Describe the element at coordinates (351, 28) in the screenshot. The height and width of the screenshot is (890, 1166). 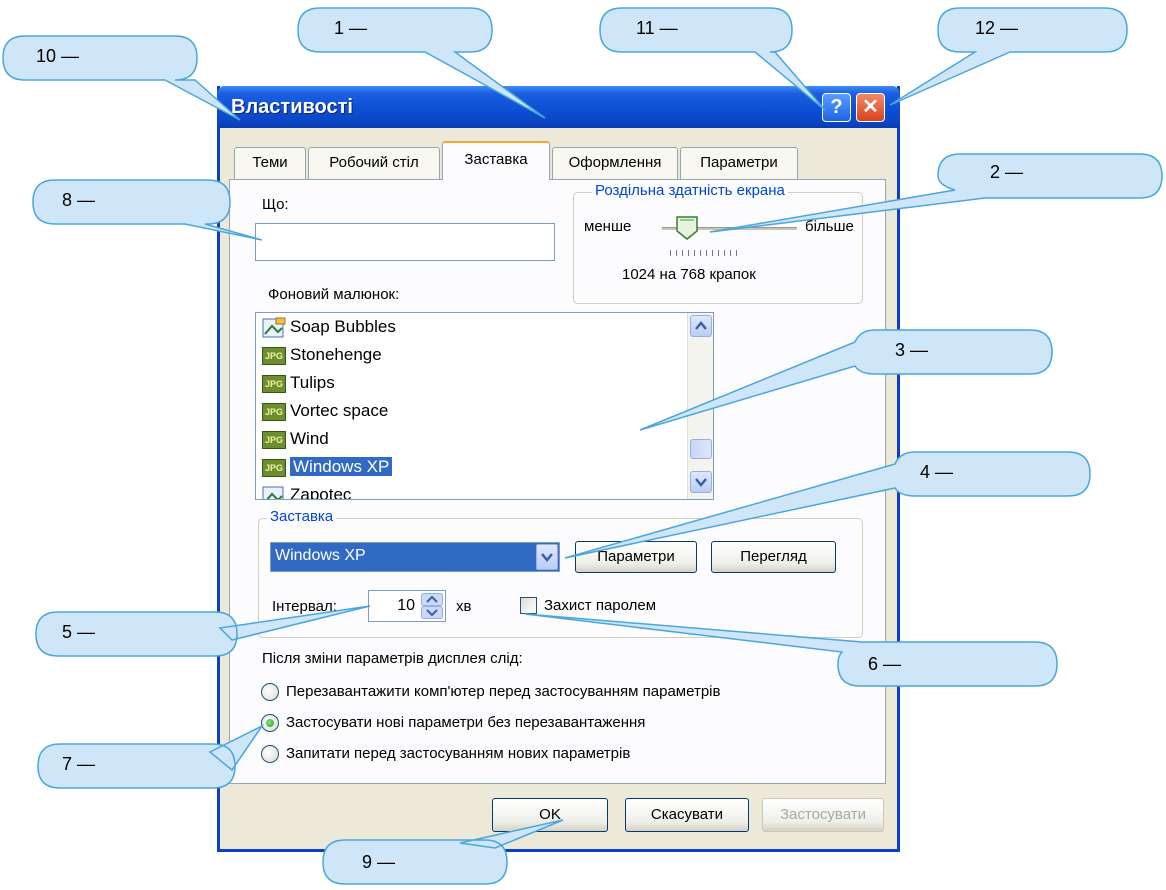
I see `callout-label-1: 1 —` at that location.